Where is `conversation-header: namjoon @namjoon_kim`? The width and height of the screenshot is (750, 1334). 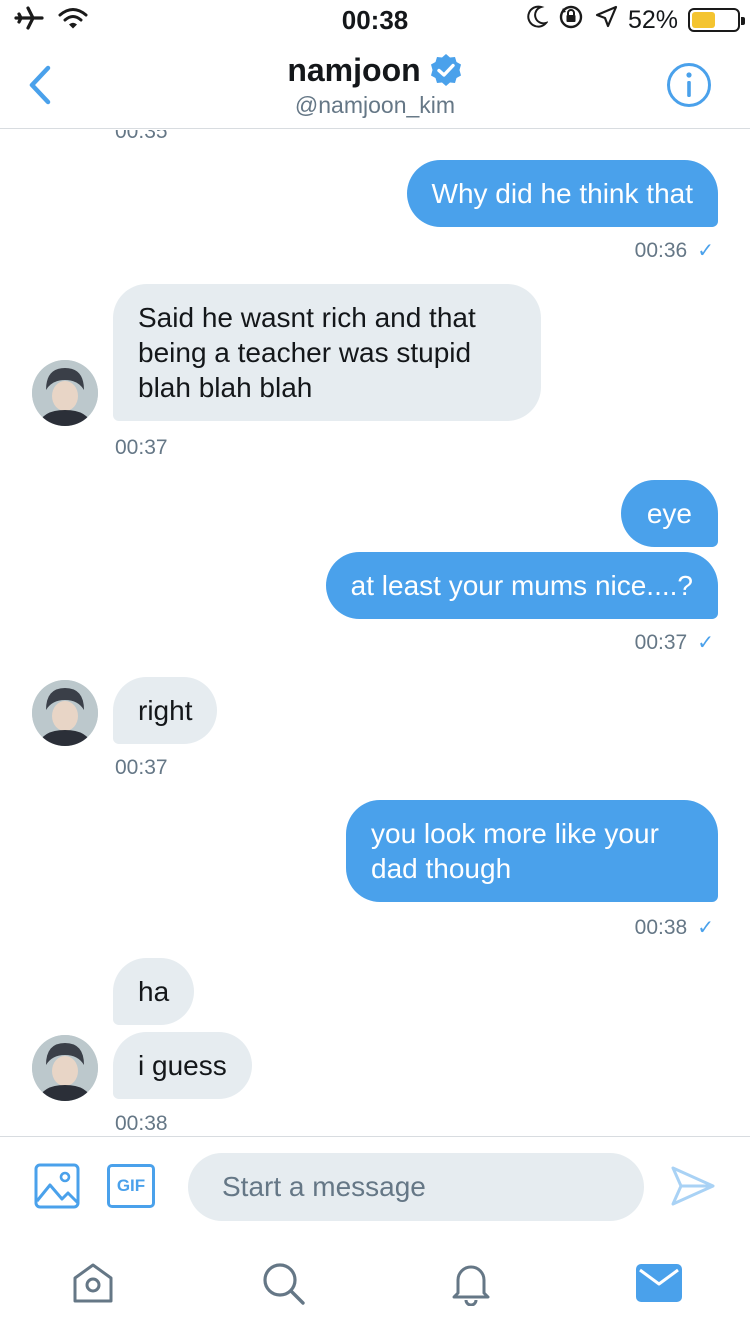
conversation-header: namjoon @namjoon_kim is located at coordinates (375, 84).